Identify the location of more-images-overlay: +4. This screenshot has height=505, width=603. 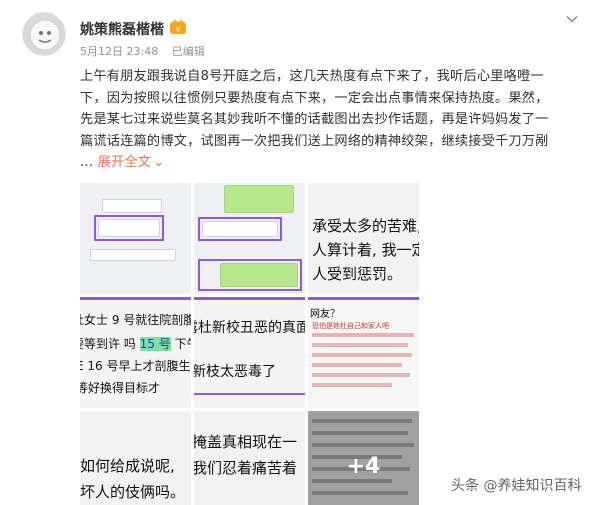
(363, 458).